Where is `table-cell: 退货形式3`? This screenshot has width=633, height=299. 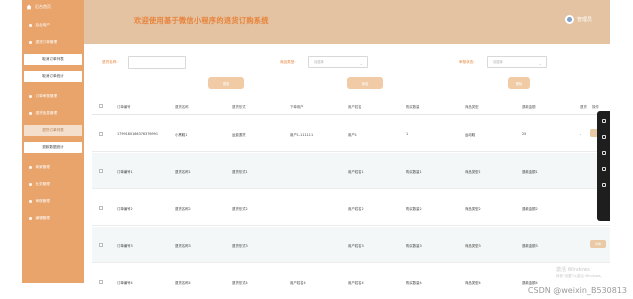
table-cell: 退货形式3 is located at coordinates (240, 246).